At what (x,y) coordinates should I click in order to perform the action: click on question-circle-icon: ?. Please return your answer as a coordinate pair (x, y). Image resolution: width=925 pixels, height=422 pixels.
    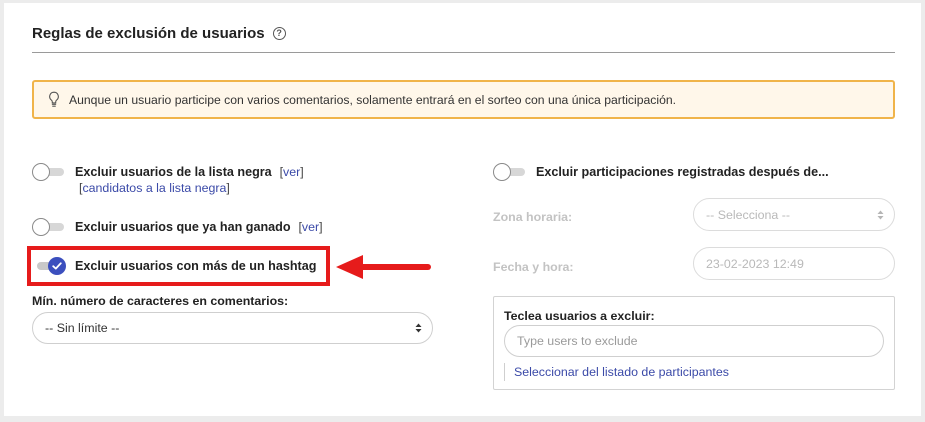
    Looking at the image, I should click on (279, 33).